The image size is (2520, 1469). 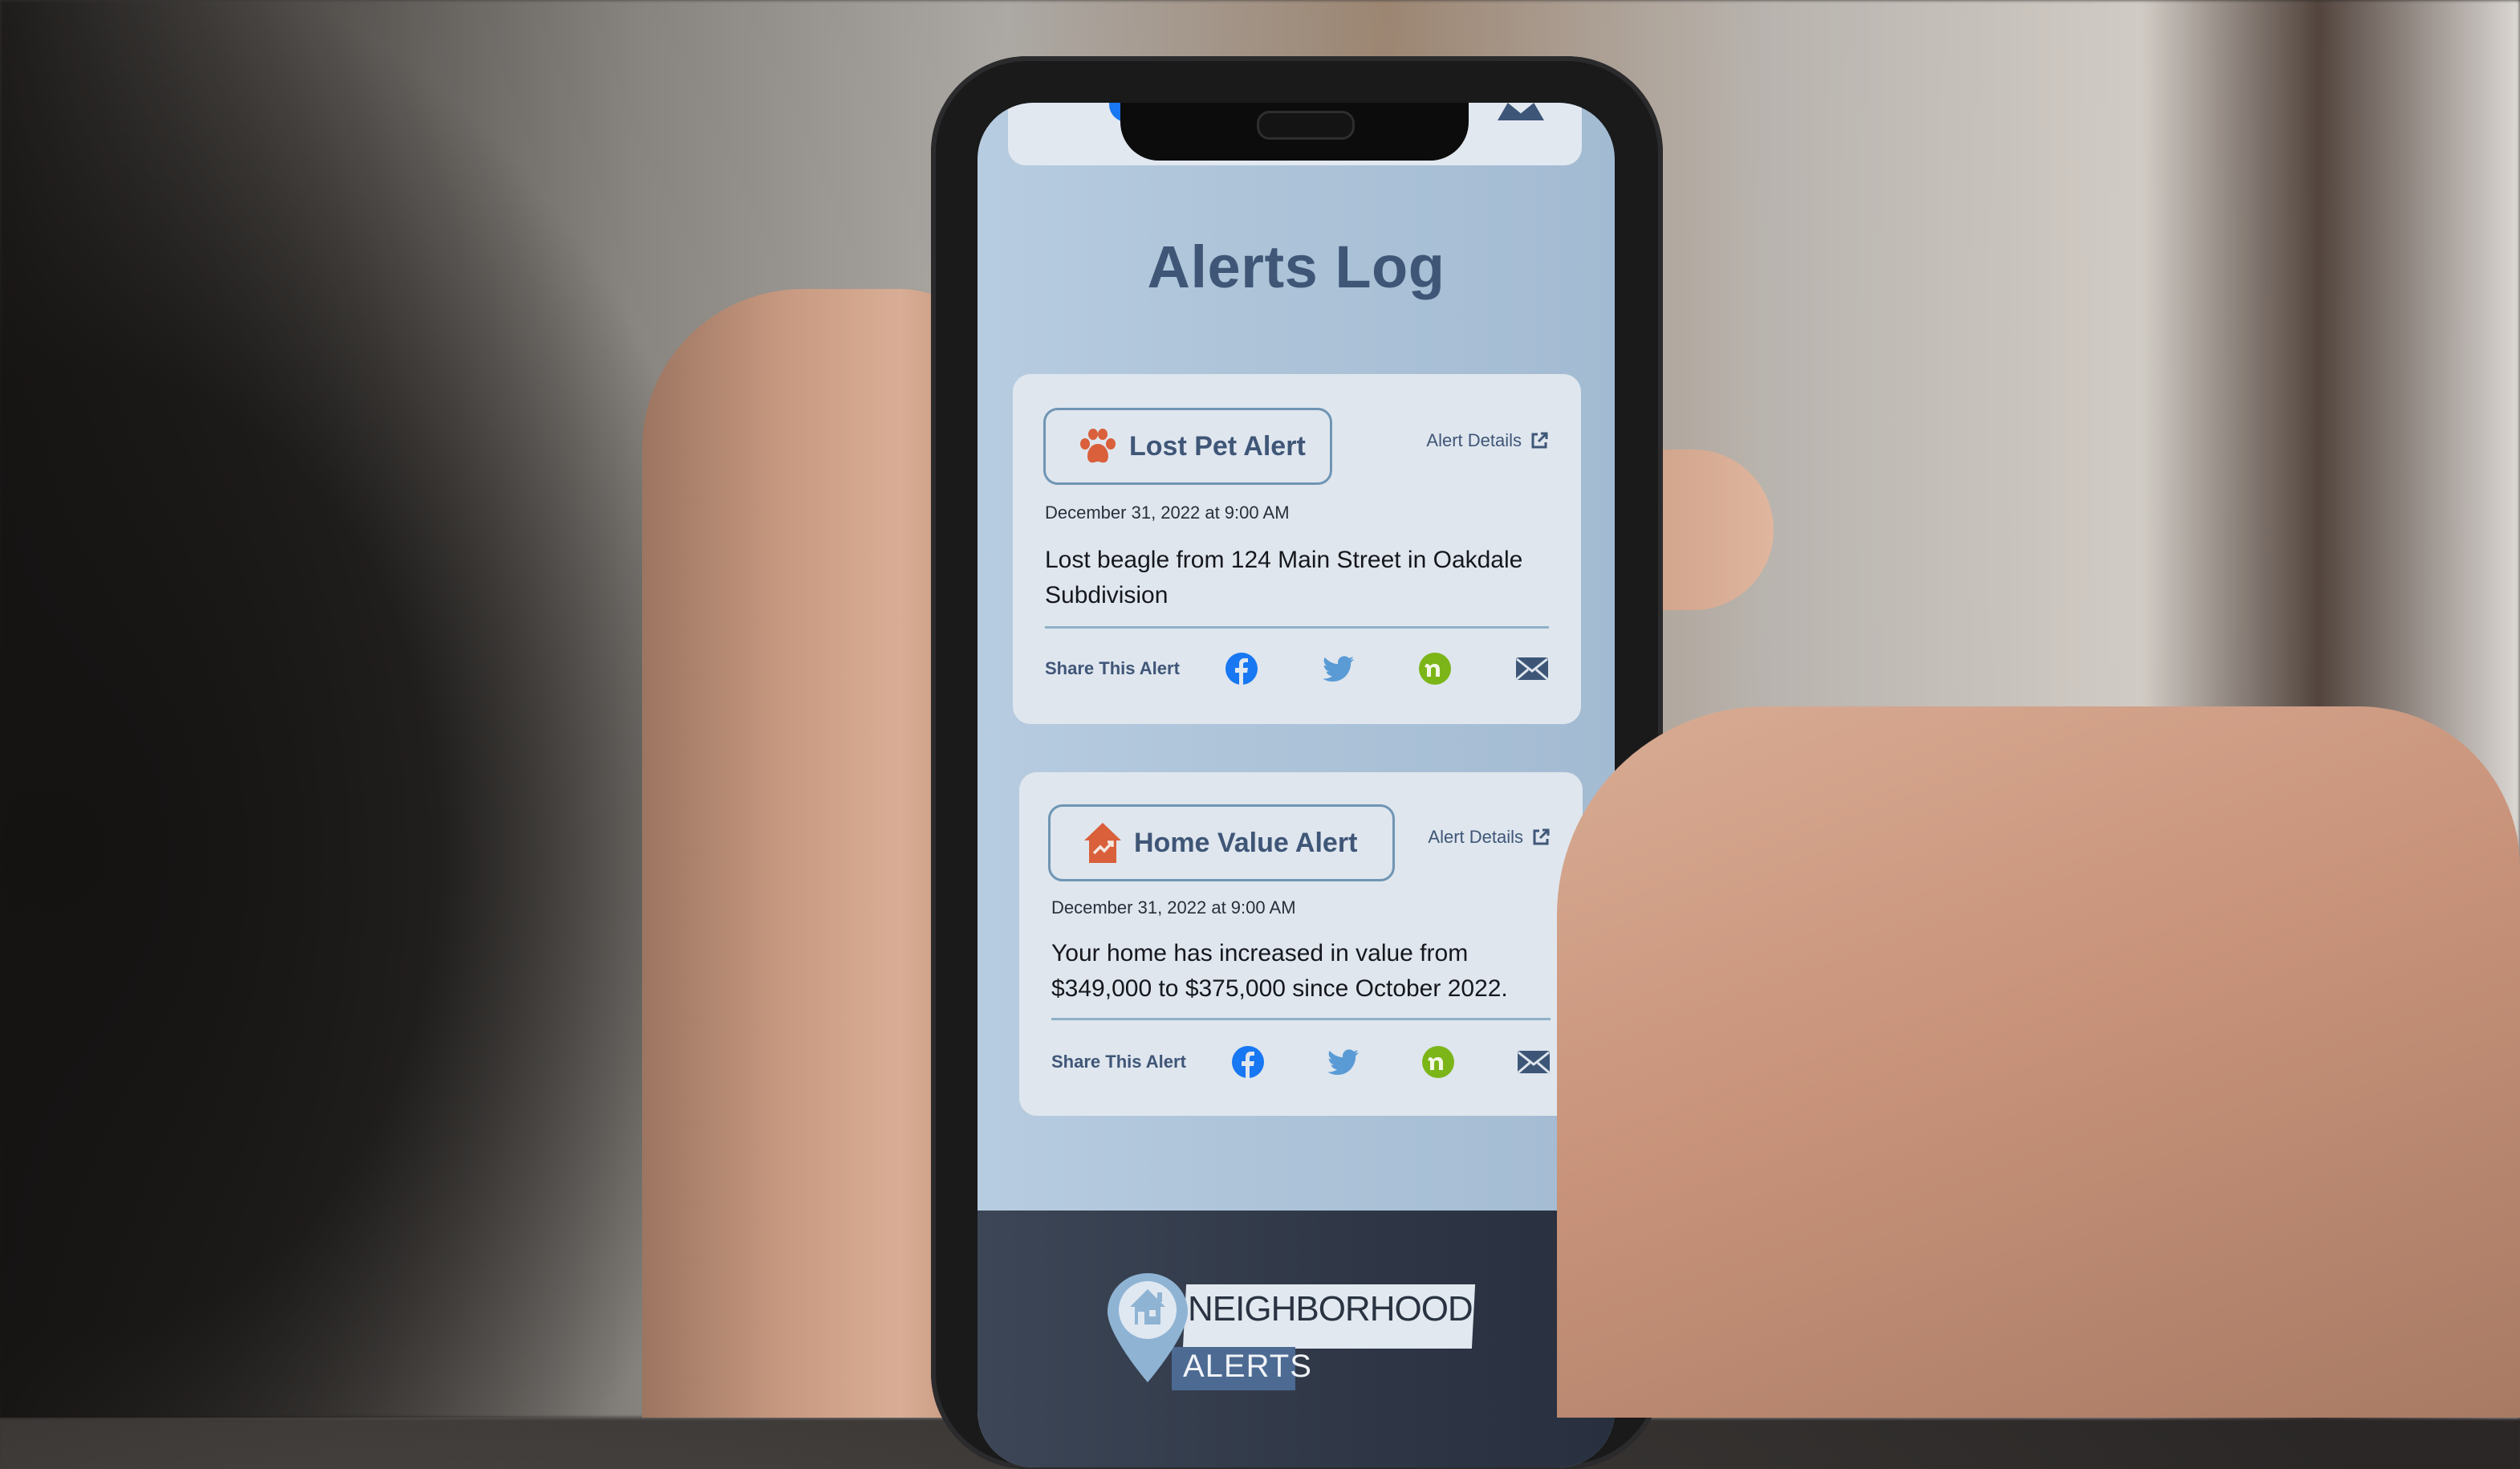 I want to click on app-footer: NEIGHBORHOOD ALERTS, so click(x=1297, y=1339).